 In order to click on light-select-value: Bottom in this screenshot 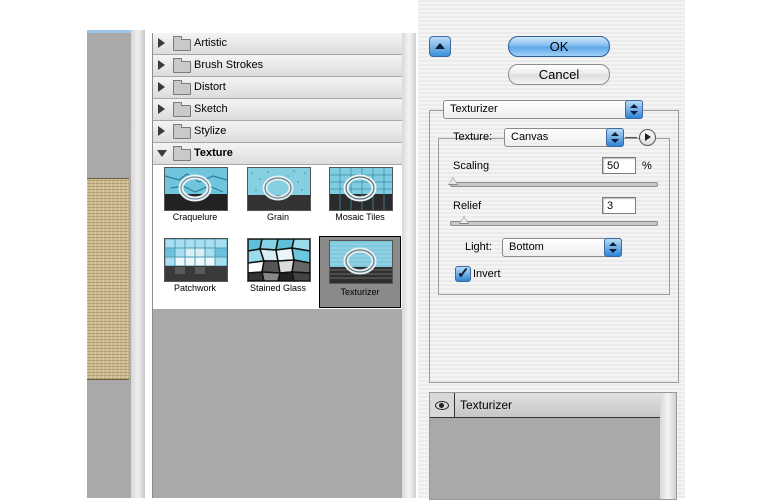, I will do `click(526, 247)`.